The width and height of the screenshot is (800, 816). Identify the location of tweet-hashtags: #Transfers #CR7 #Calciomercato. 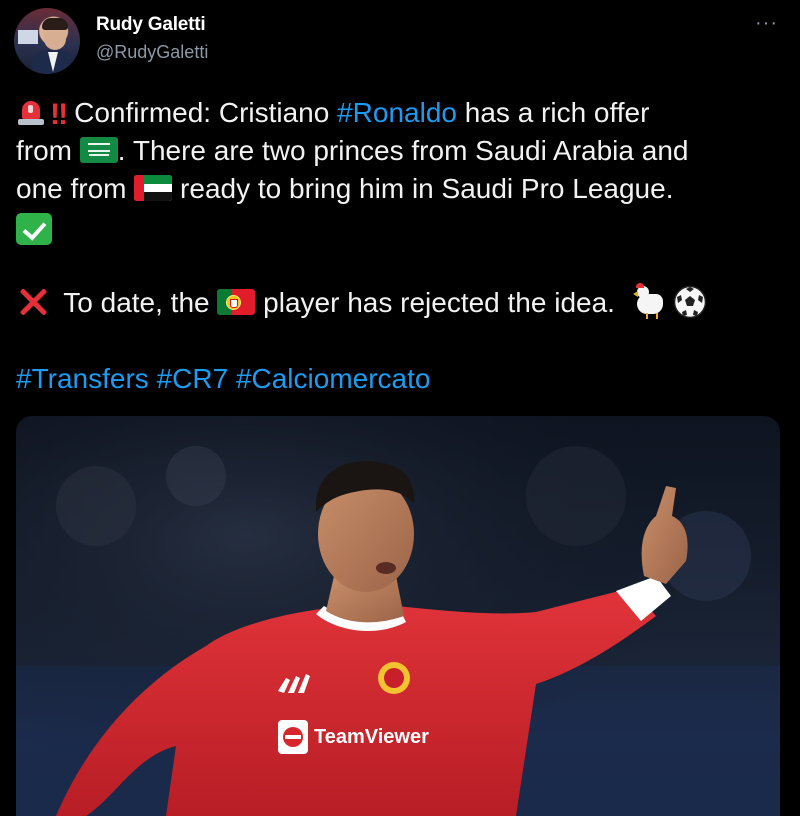
(401, 379).